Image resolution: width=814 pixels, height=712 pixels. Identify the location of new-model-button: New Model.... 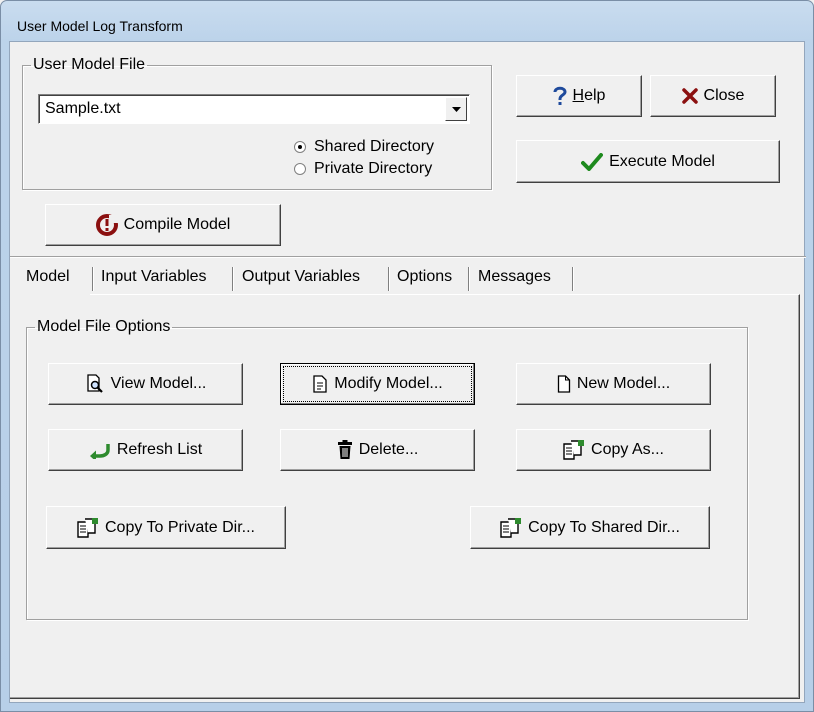
(613, 384).